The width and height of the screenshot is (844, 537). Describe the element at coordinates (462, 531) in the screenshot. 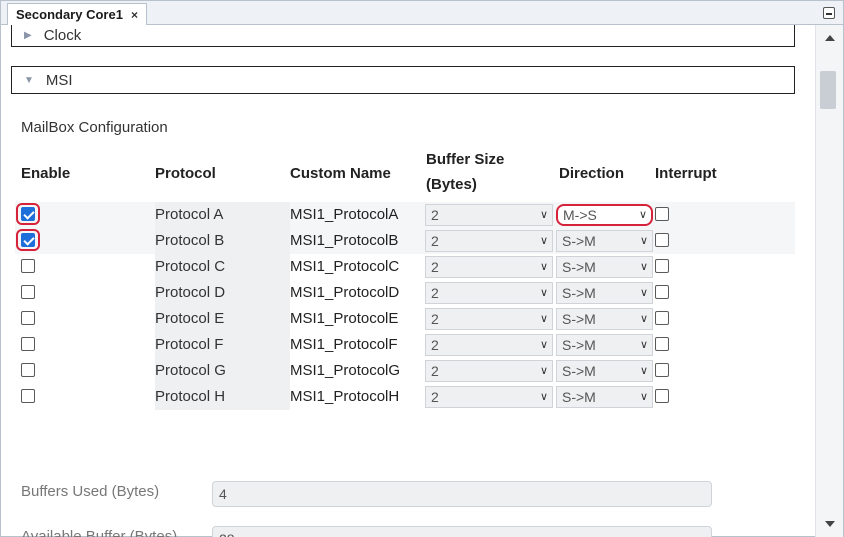

I see `available-buffer-field: 28` at that location.